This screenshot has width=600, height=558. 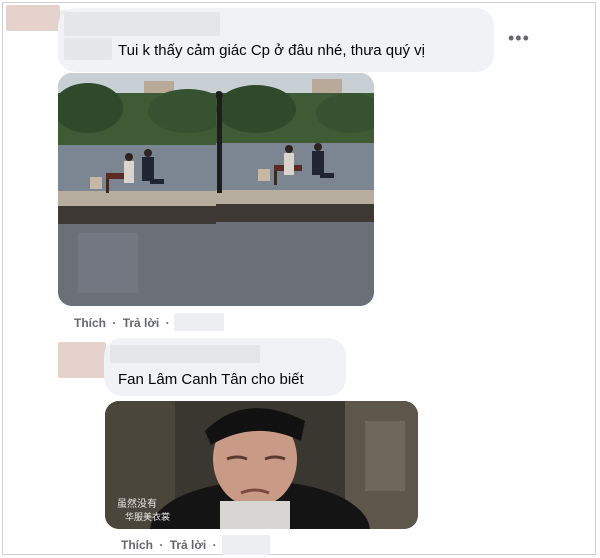 I want to click on more-horizontal-icon: •••, so click(x=519, y=38).